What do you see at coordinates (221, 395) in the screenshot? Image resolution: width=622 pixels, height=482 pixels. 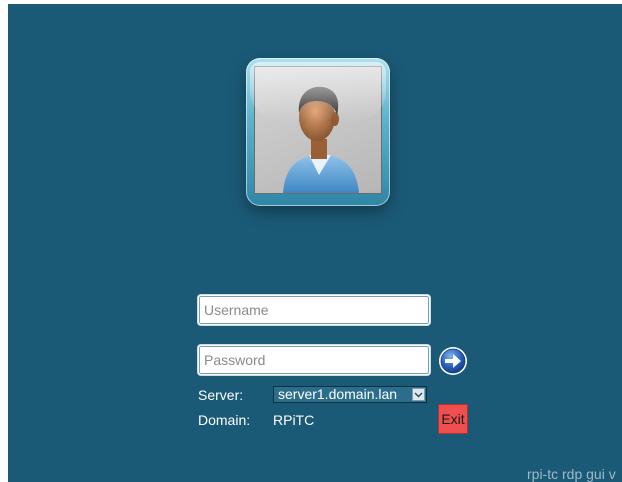 I see `server-label: Server:` at bounding box center [221, 395].